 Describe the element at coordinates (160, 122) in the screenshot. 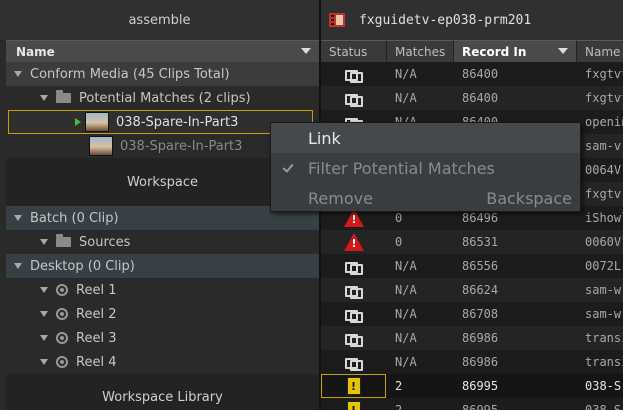

I see `clip-item-selected: 038-Spare-In-Part3` at that location.